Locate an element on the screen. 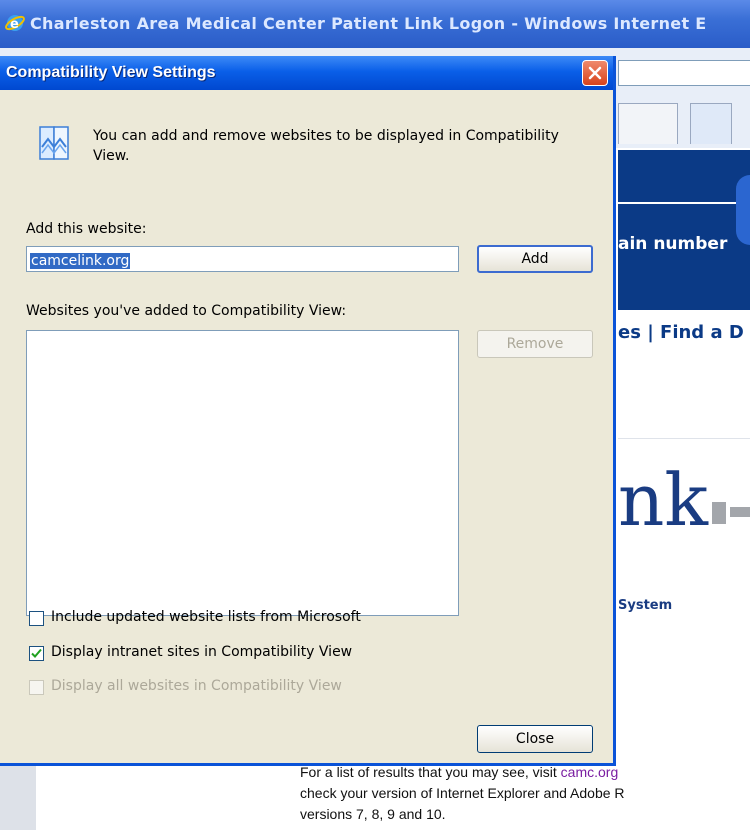  close-icon is located at coordinates (595, 73).